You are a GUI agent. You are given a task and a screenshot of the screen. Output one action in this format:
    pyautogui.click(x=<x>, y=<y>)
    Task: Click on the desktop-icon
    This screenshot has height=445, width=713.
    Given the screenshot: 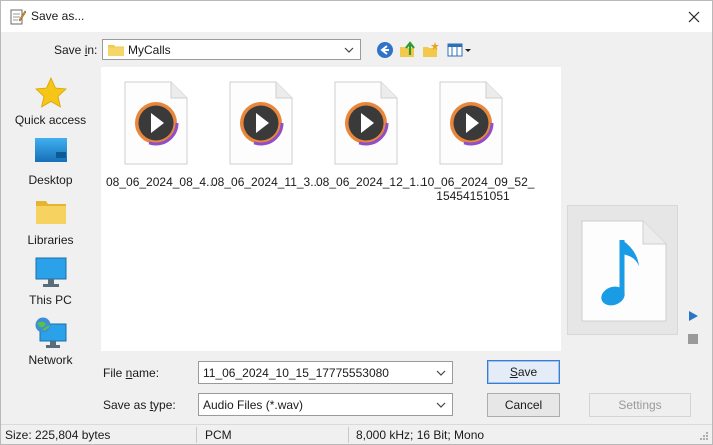 What is the action you would take?
    pyautogui.click(x=51, y=153)
    